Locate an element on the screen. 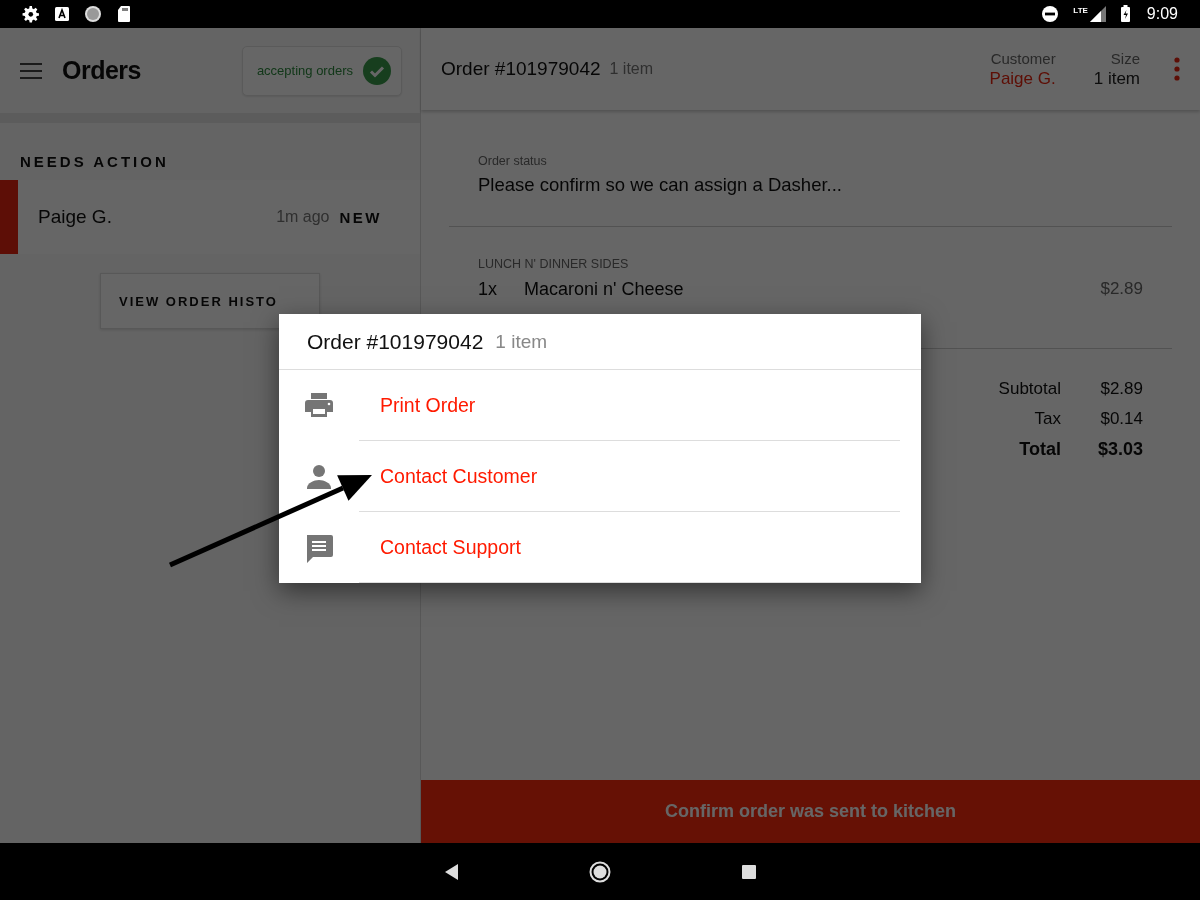  total-value: $0.14 is located at coordinates (1121, 419).